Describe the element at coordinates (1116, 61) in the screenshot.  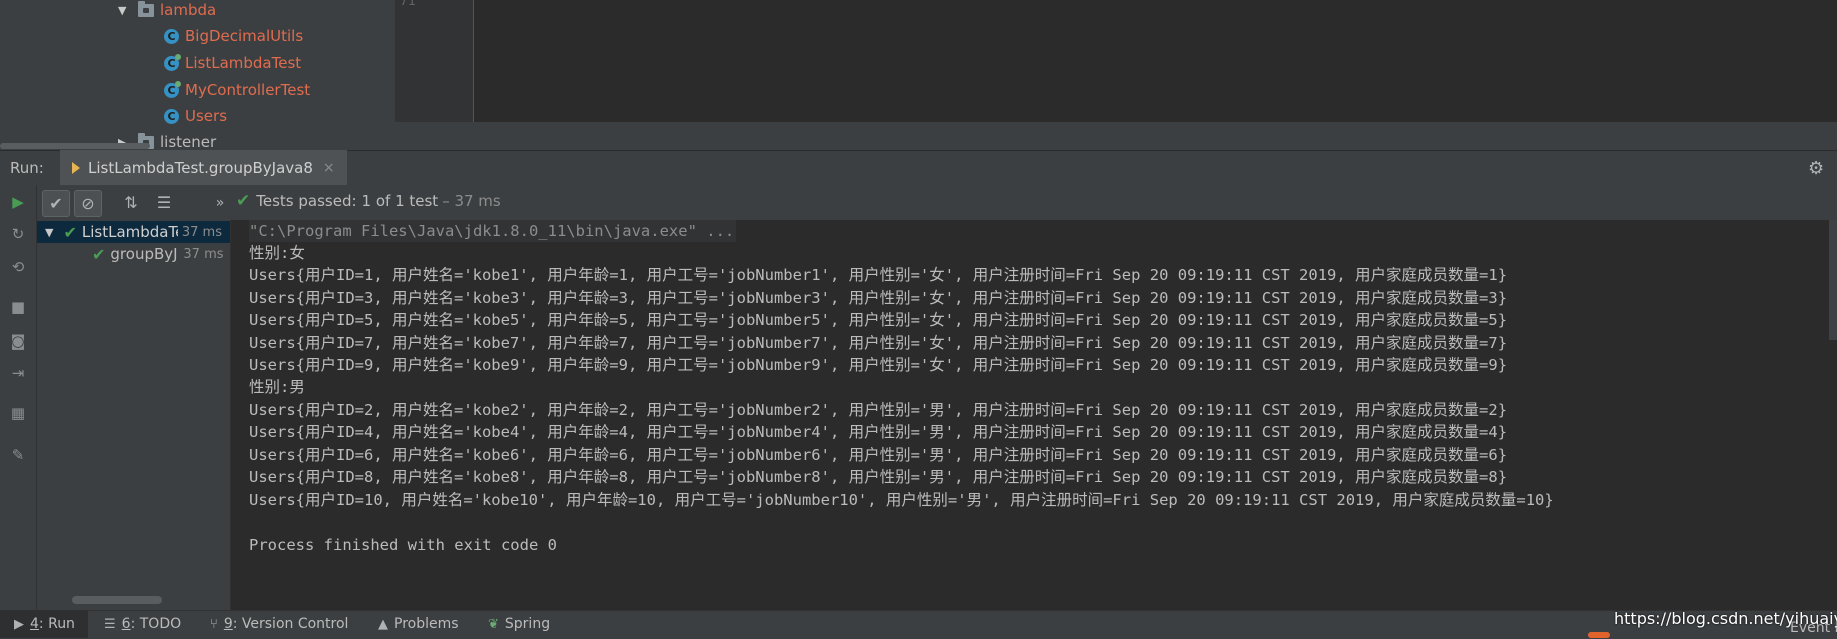
I see `code-editor` at that location.